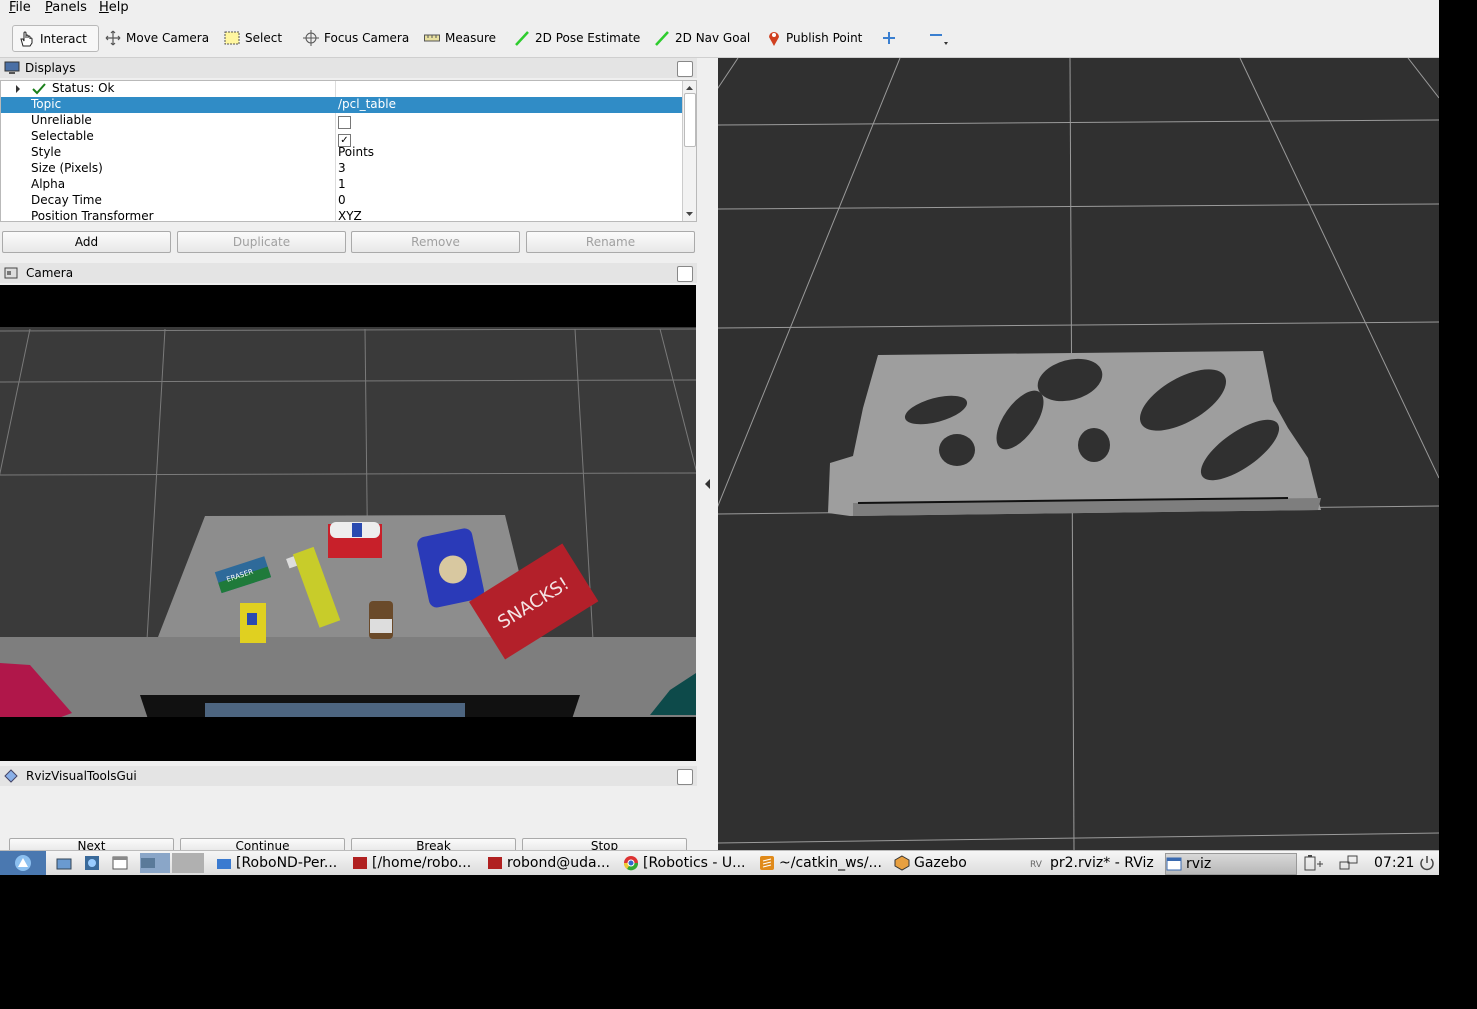  I want to click on rviz-icon: RV, so click(1036, 865).